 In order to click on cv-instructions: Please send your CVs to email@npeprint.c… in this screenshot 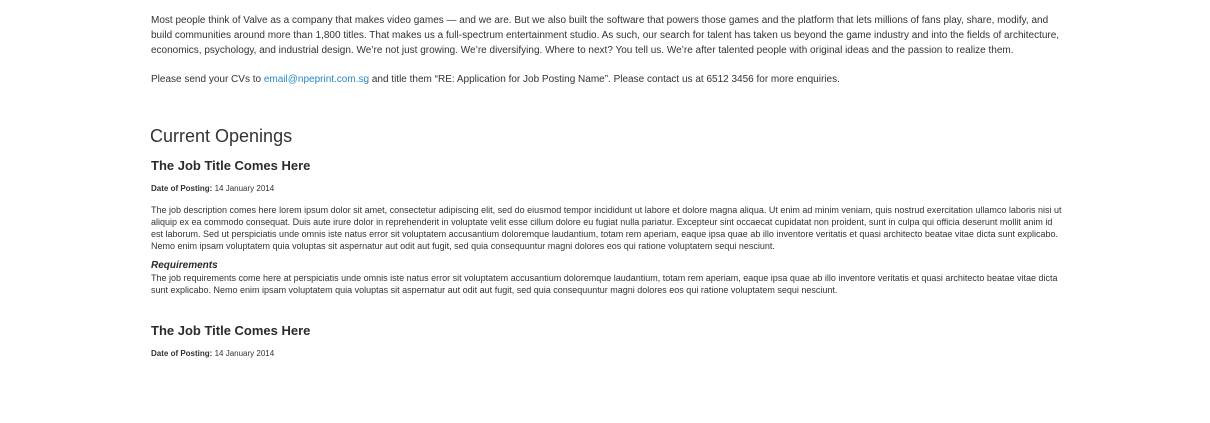, I will do `click(607, 79)`.